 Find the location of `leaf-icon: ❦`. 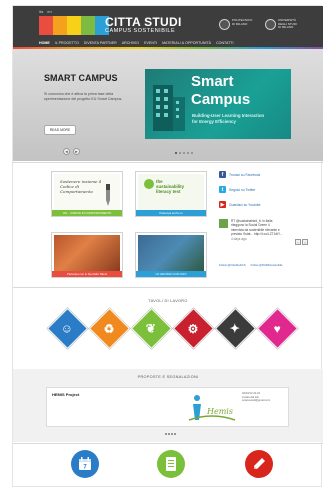

leaf-icon: ❦ is located at coordinates (151, 328).